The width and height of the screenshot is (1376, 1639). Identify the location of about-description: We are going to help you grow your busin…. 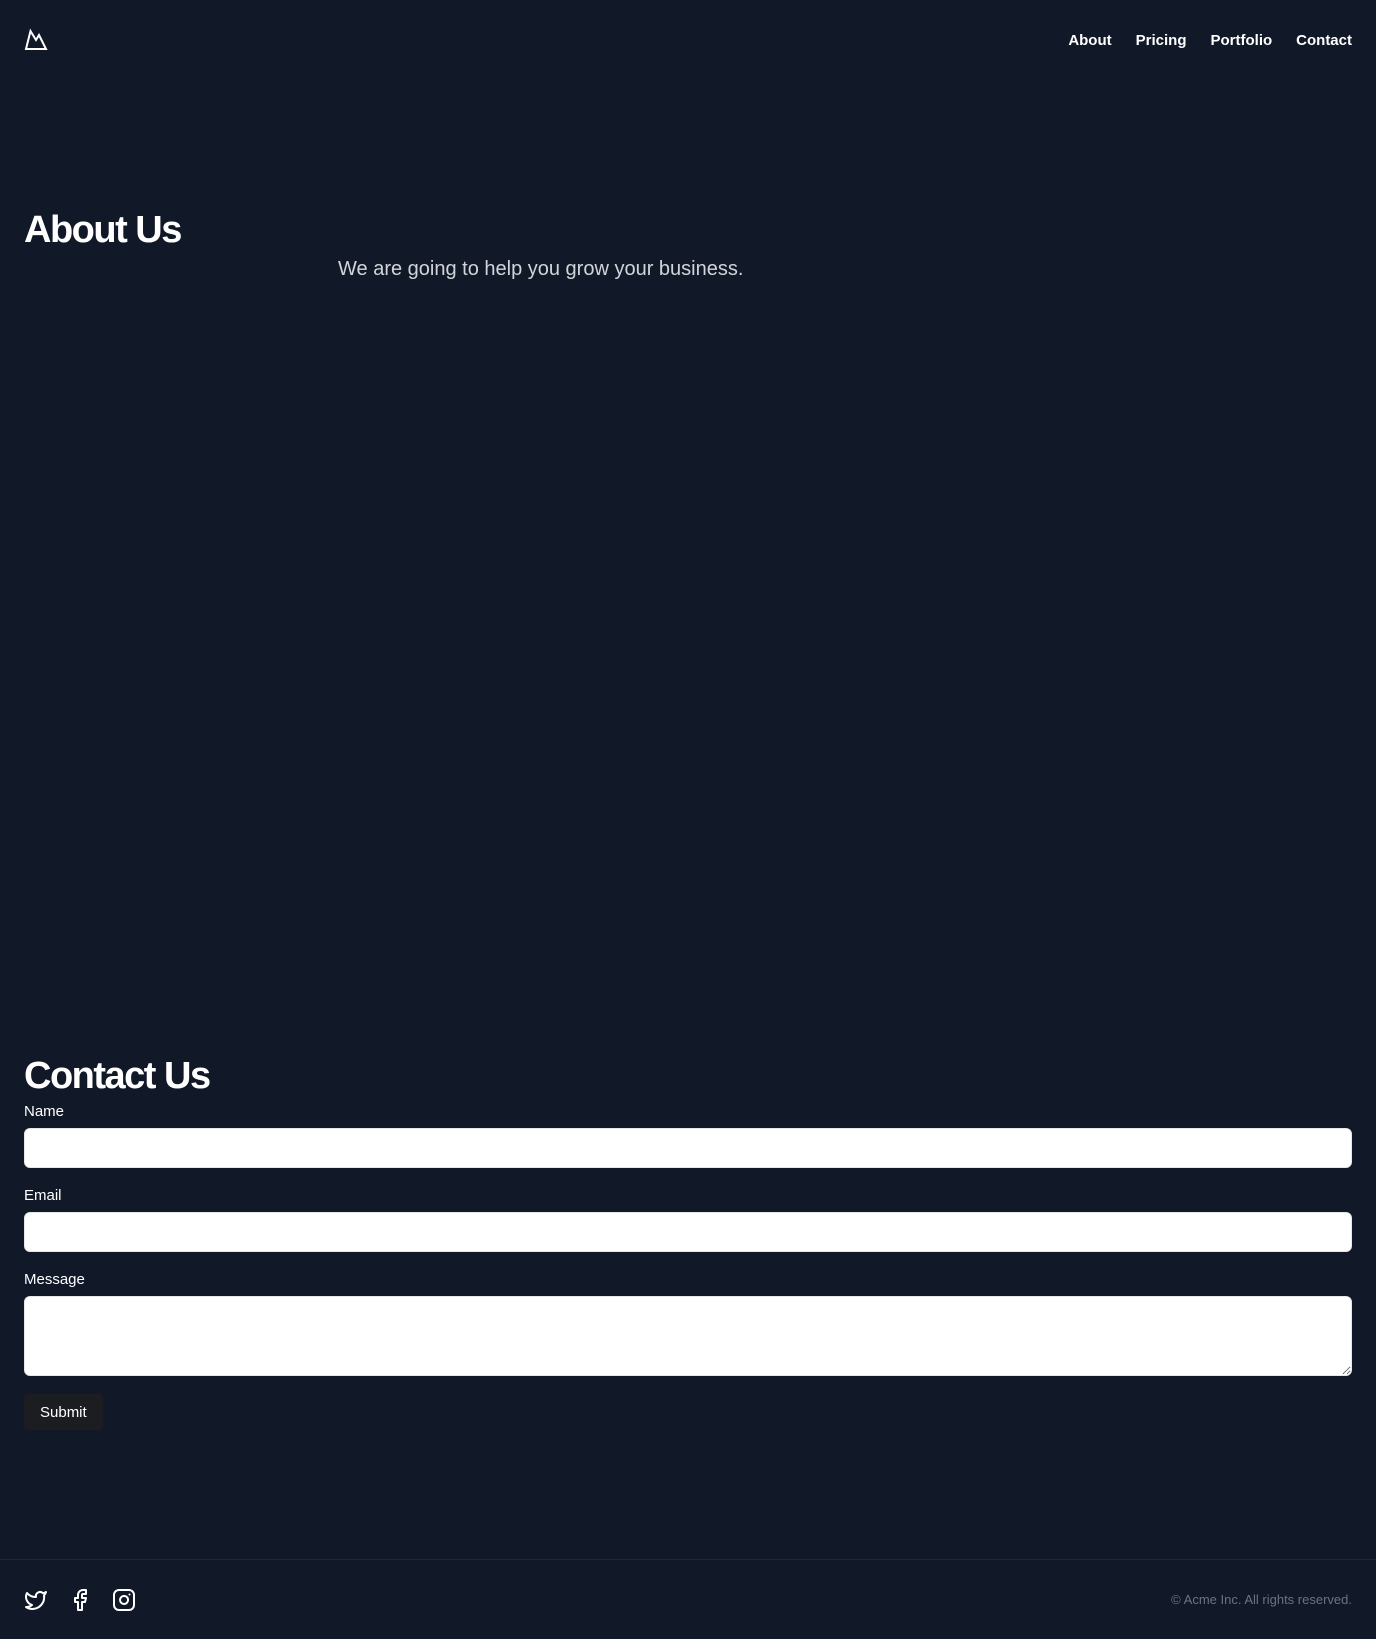
(541, 269).